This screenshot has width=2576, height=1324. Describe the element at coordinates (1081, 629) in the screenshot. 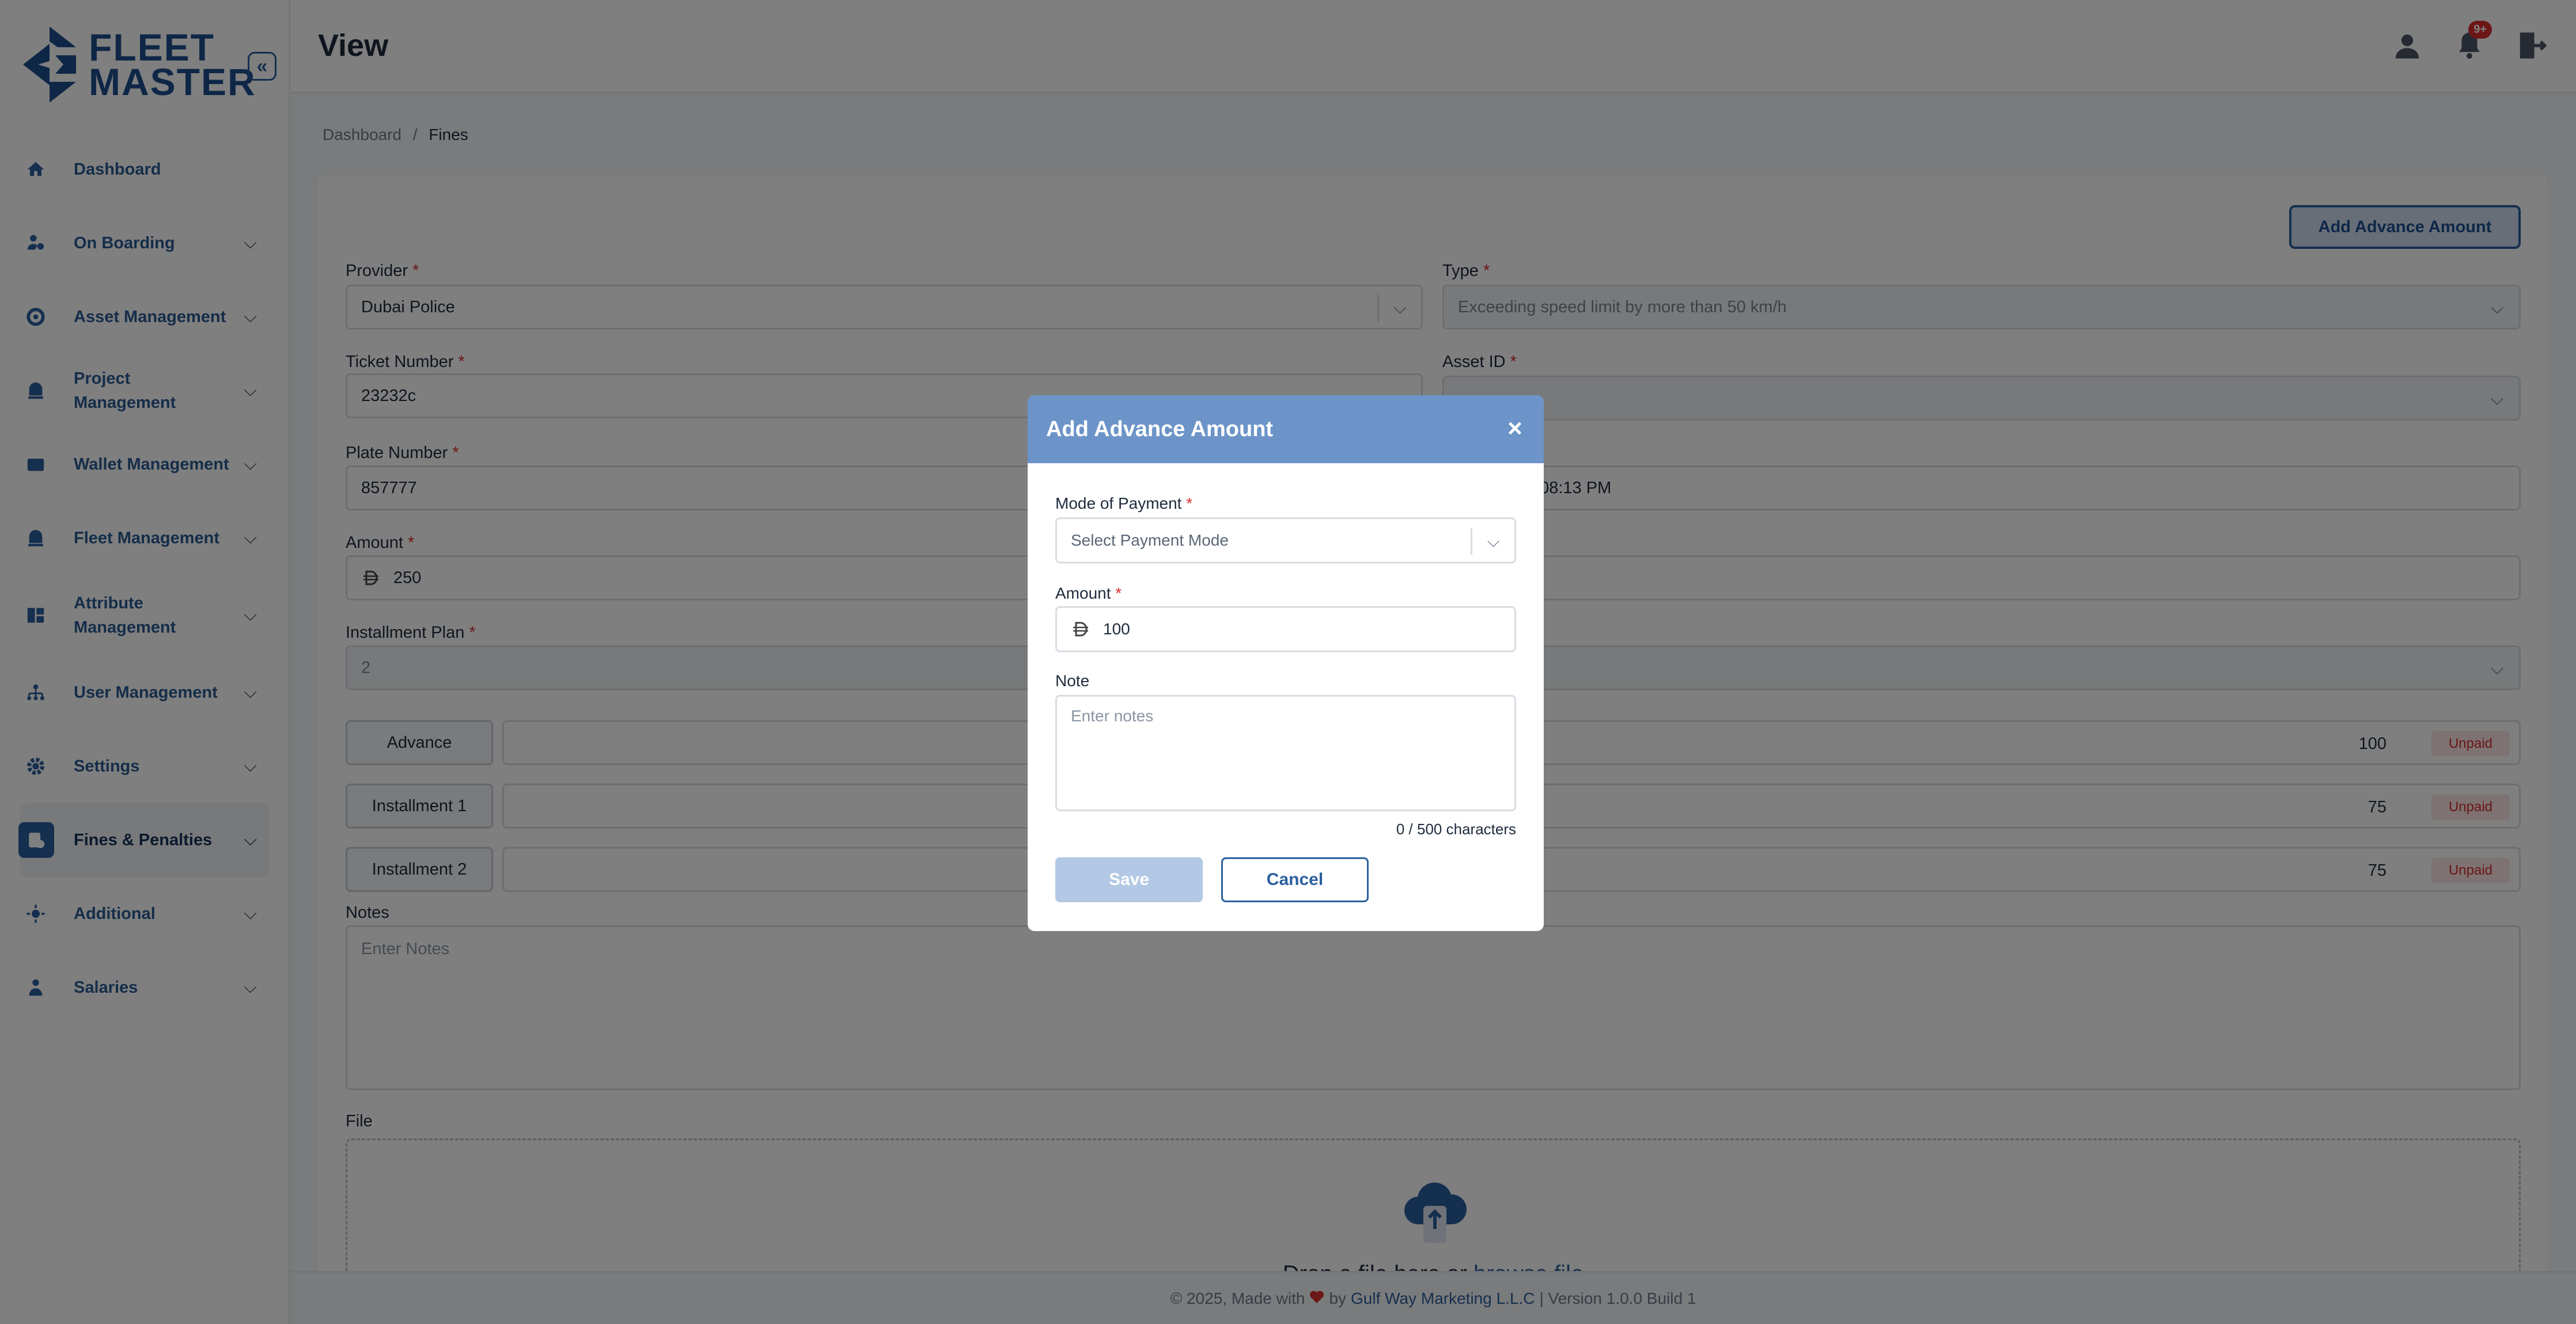

I see `dirham-icon` at that location.